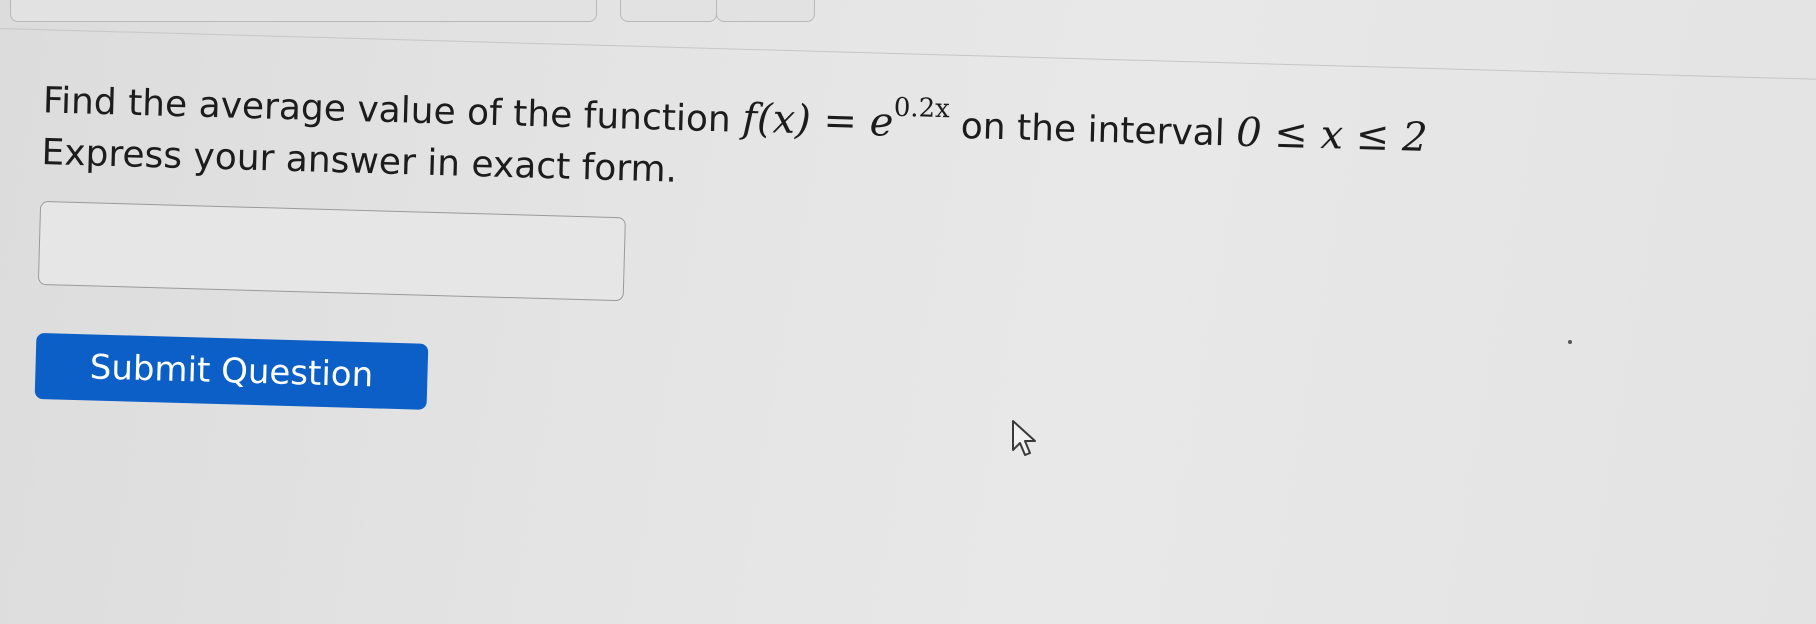 The width and height of the screenshot is (1816, 624). Describe the element at coordinates (303, 11) in the screenshot. I see `tab-stub-left` at that location.